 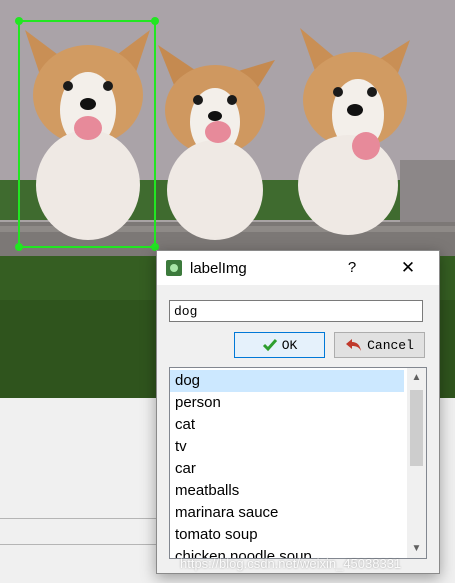 I want to click on dialog-title: labelImg, so click(x=218, y=268).